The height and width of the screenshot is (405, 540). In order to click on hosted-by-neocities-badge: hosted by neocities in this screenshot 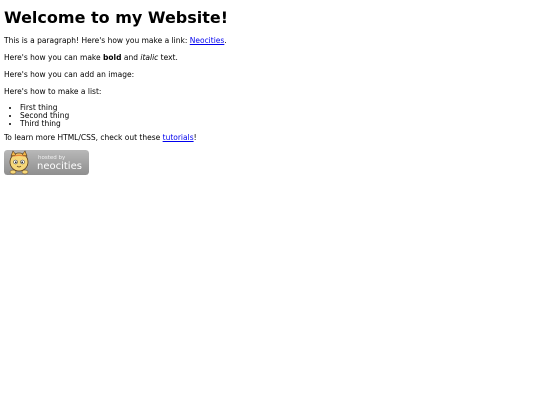, I will do `click(46, 162)`.